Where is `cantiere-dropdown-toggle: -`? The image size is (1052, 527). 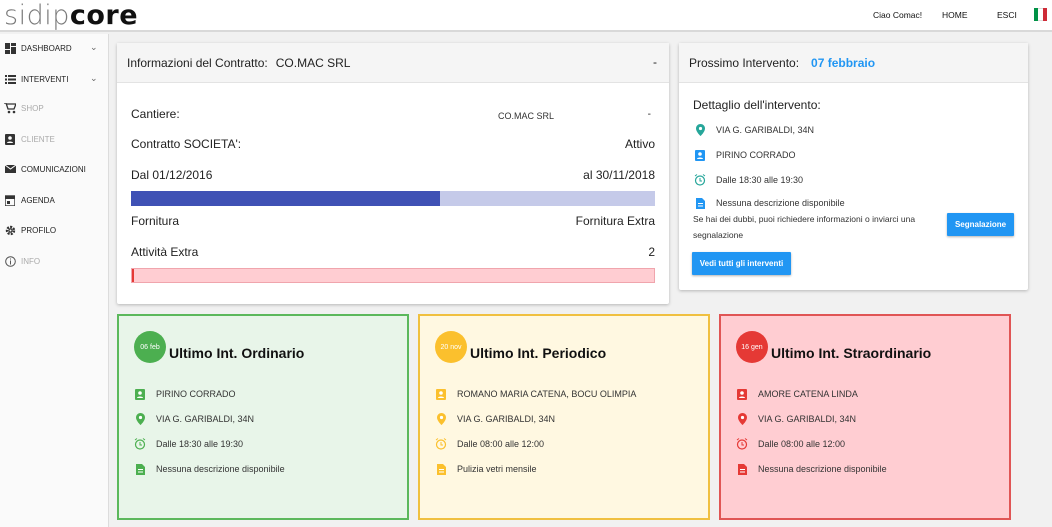 cantiere-dropdown-toggle: - is located at coordinates (649, 114).